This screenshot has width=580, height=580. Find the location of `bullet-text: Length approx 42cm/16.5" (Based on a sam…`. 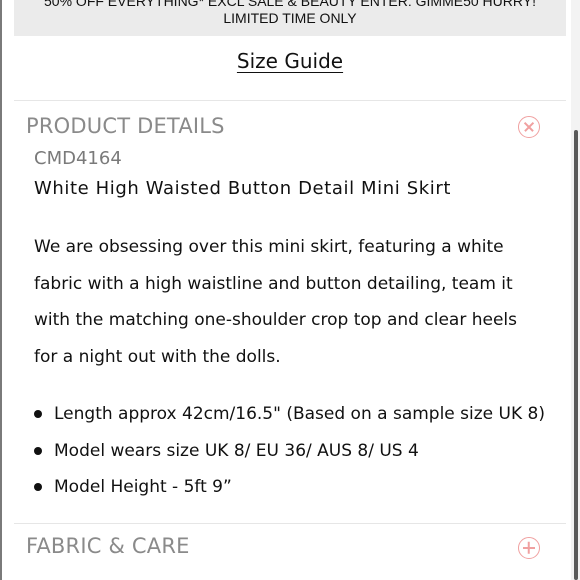

bullet-text: Length approx 42cm/16.5" (Based on a sam… is located at coordinates (299, 414).